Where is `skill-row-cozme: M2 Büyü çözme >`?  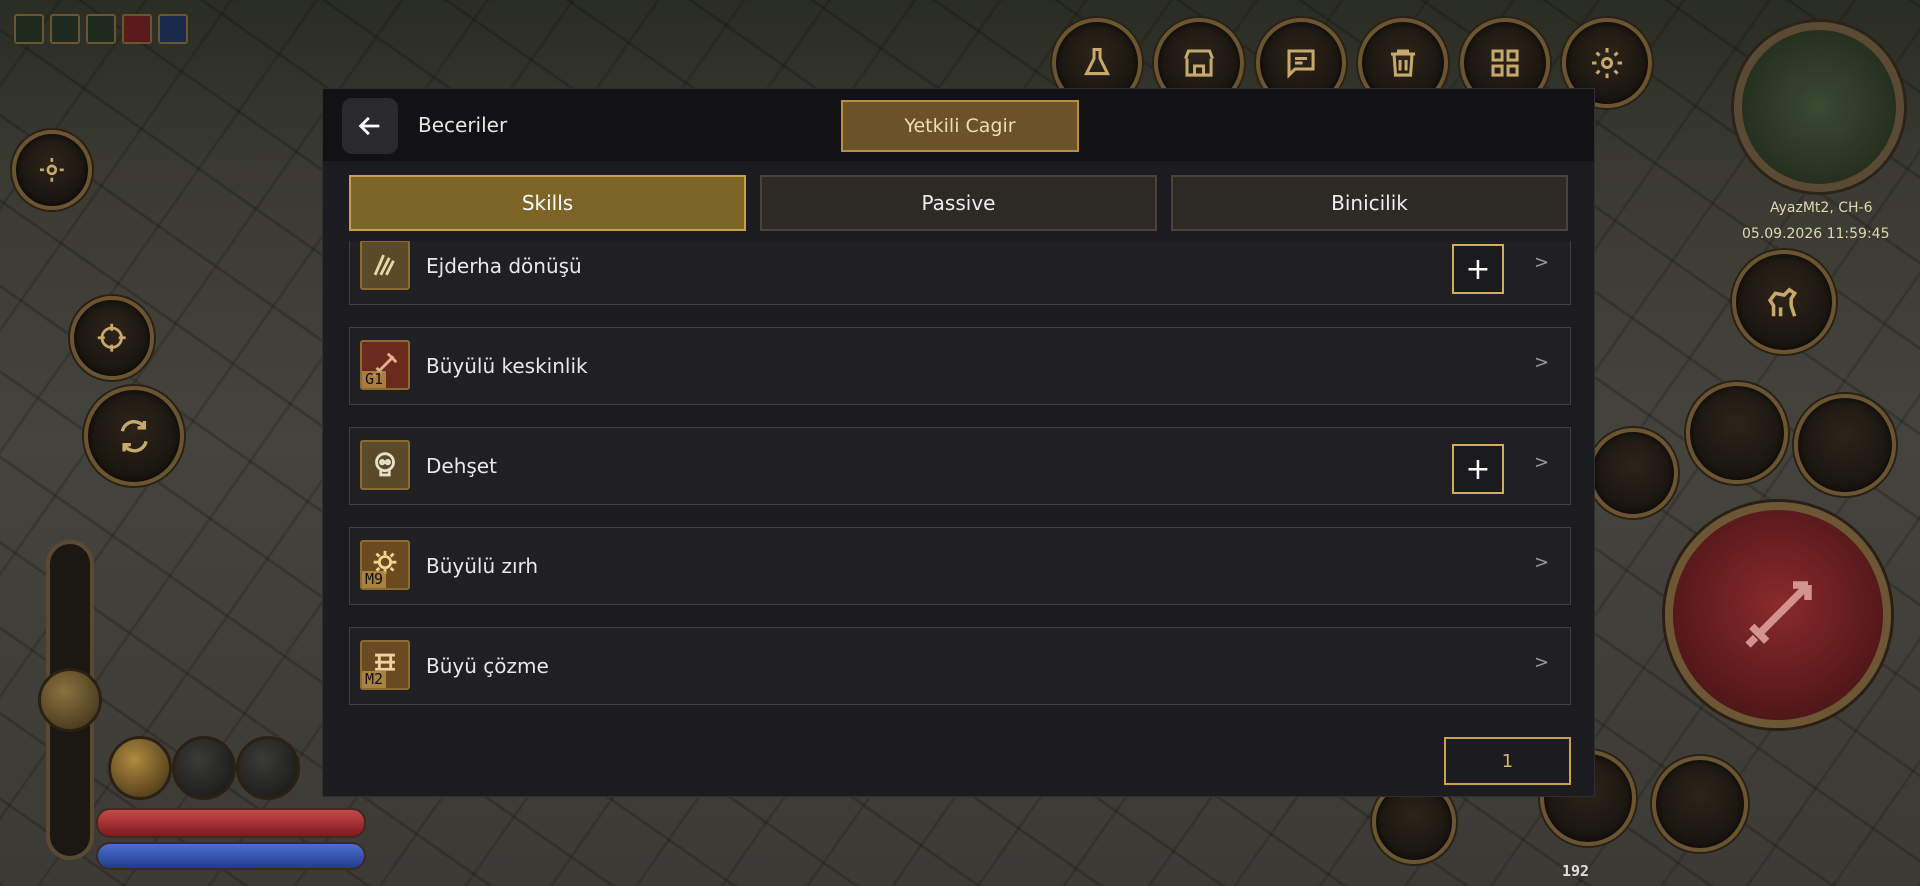 skill-row-cozme: M2 Büyü çözme > is located at coordinates (960, 666).